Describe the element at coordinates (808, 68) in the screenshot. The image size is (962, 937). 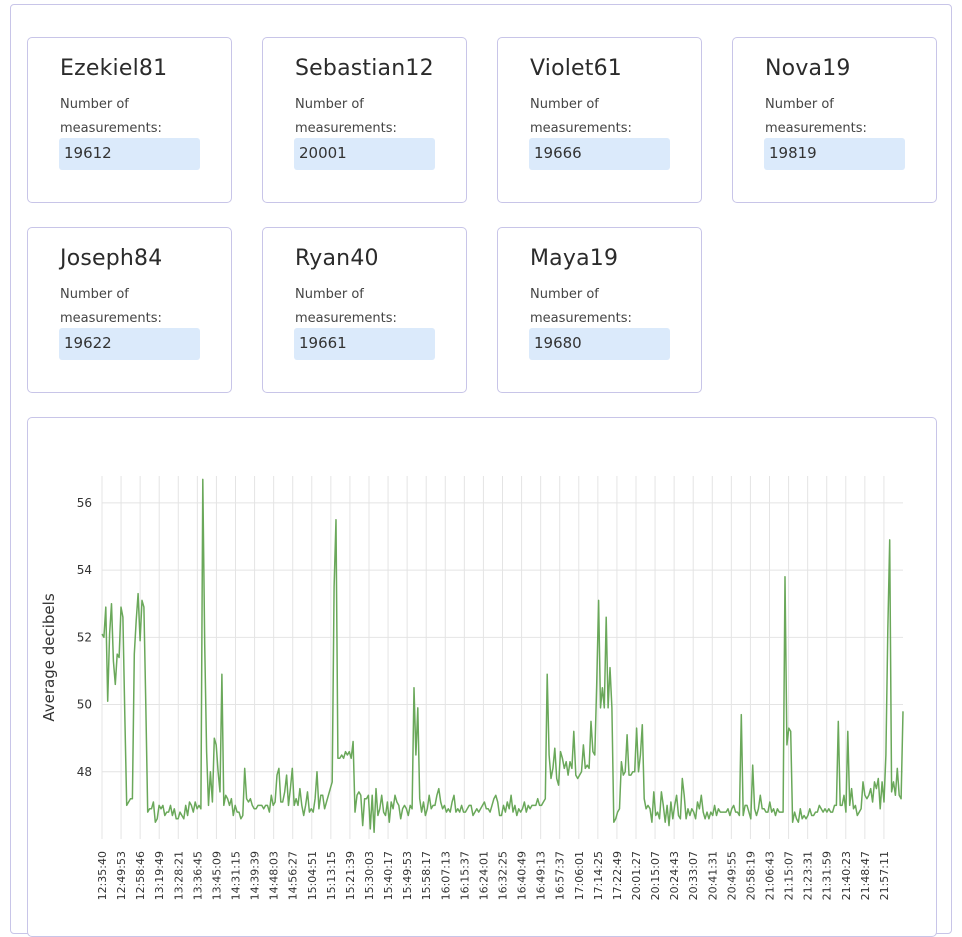
I see `user-name: Nova19` at that location.